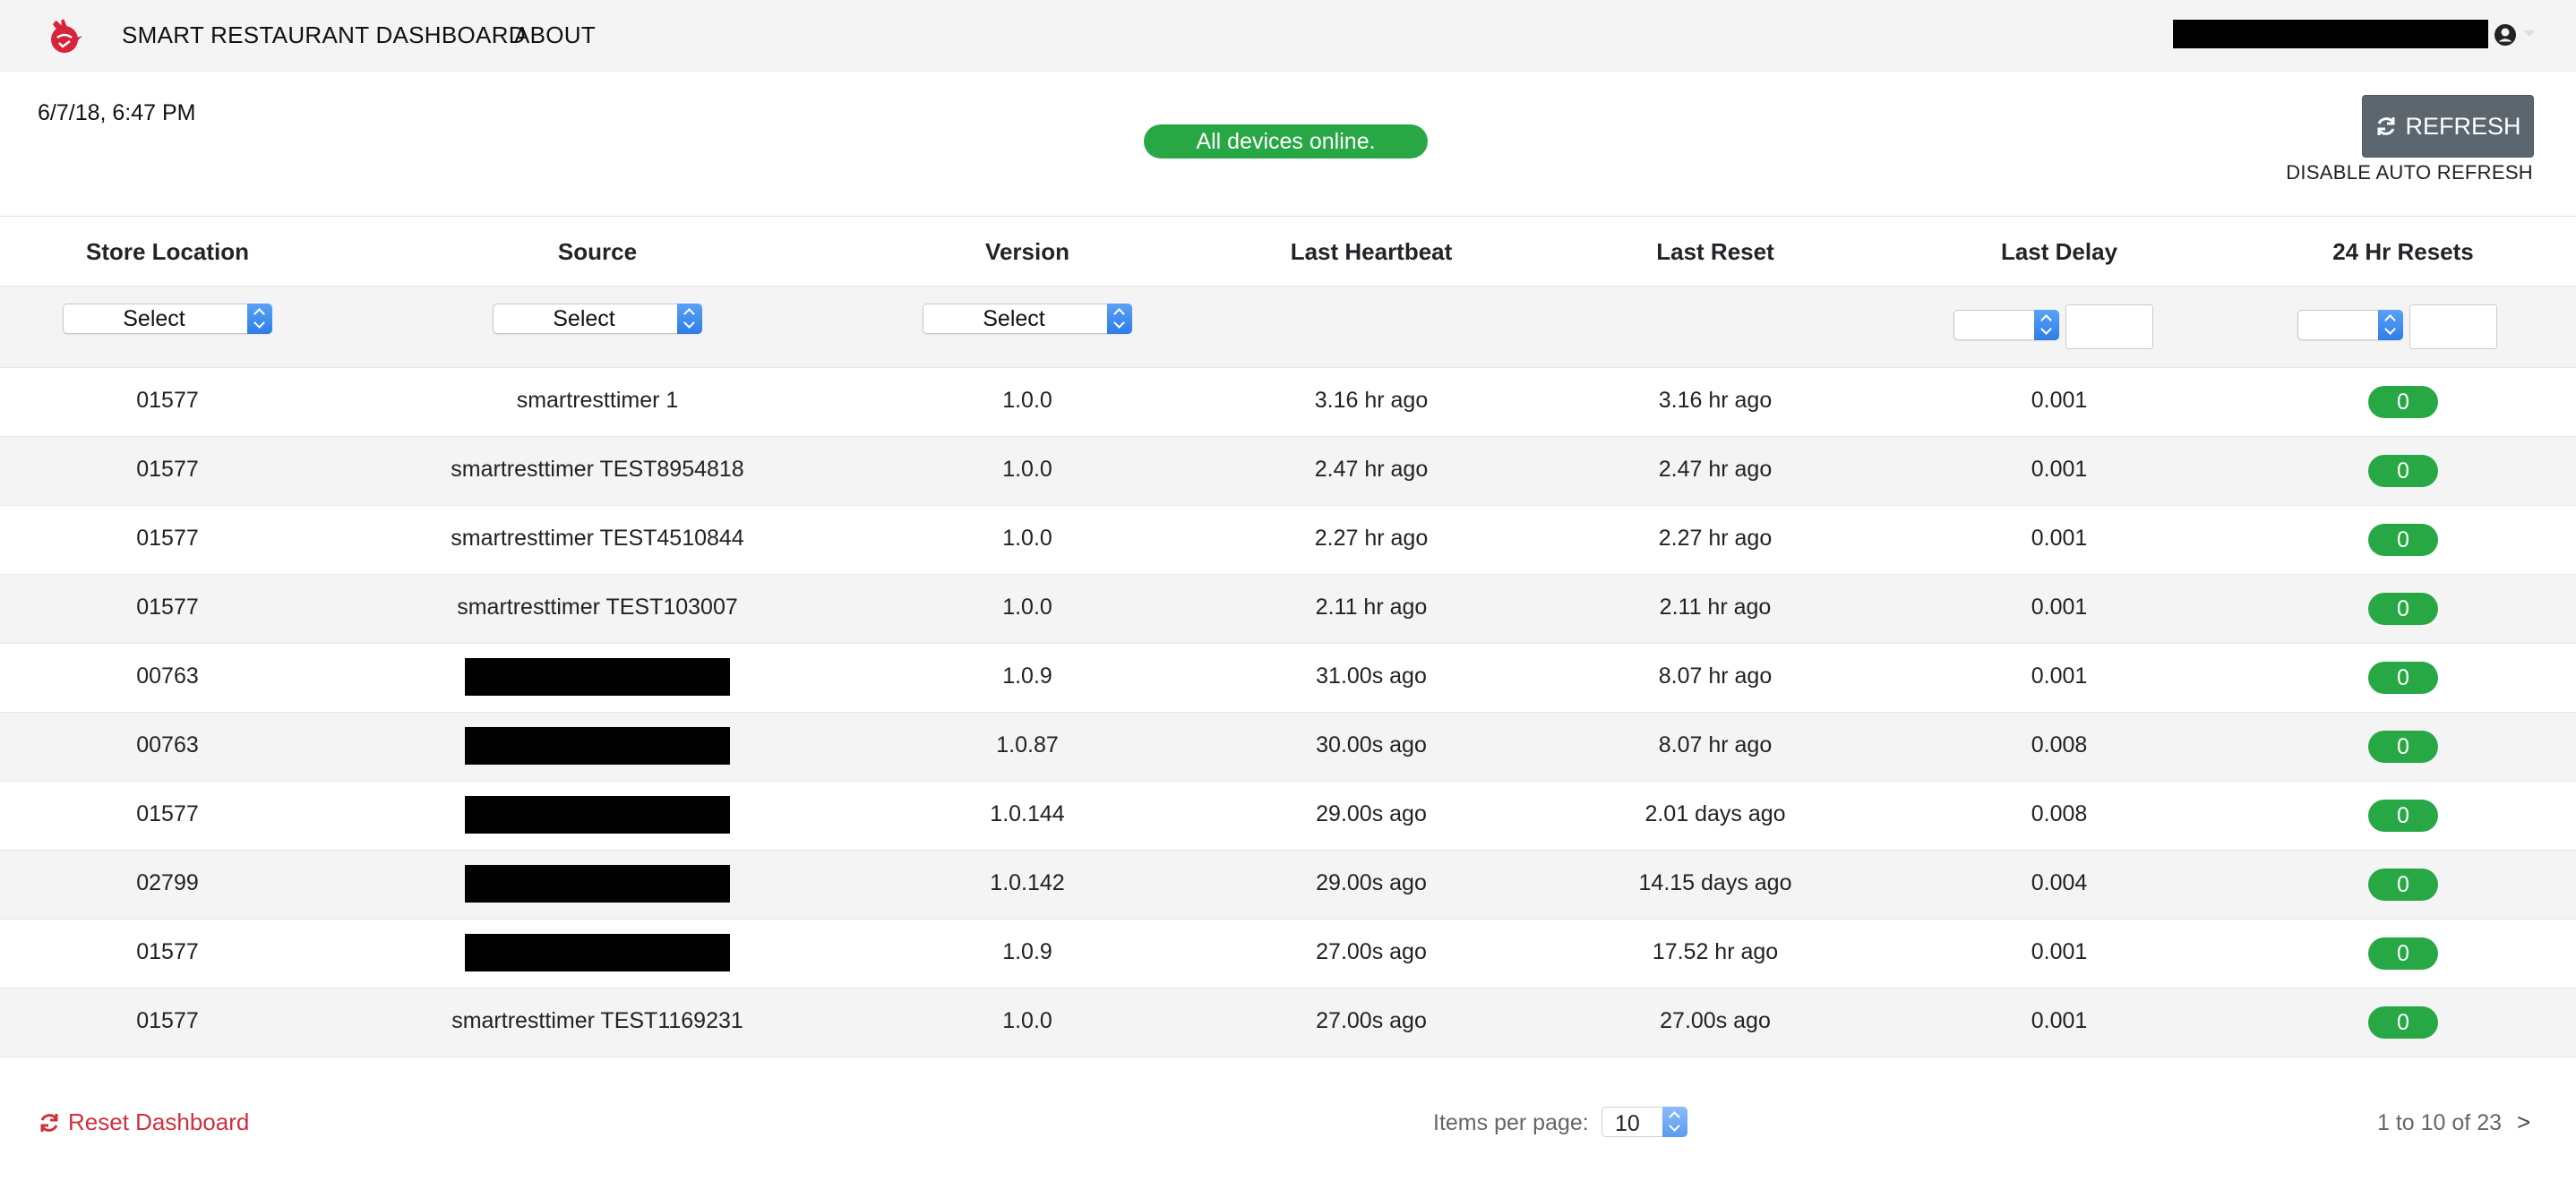  What do you see at coordinates (1288, 747) in the screenshot?
I see `table-row: 00763 1.0.87 30.00s ago 8.07 hr ago 0.008 0` at bounding box center [1288, 747].